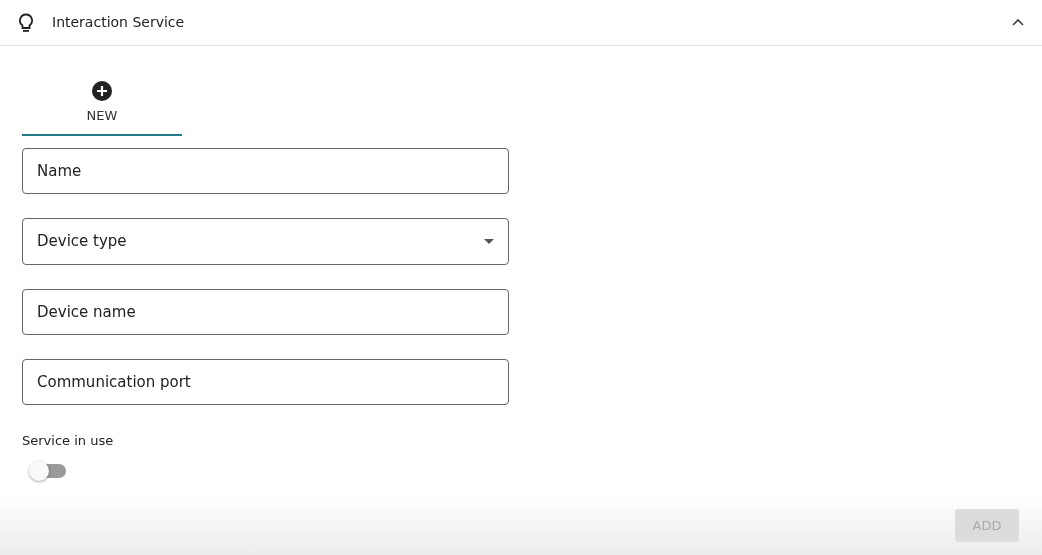 Image resolution: width=1042 pixels, height=555 pixels. I want to click on lightbulb-icon, so click(26, 22).